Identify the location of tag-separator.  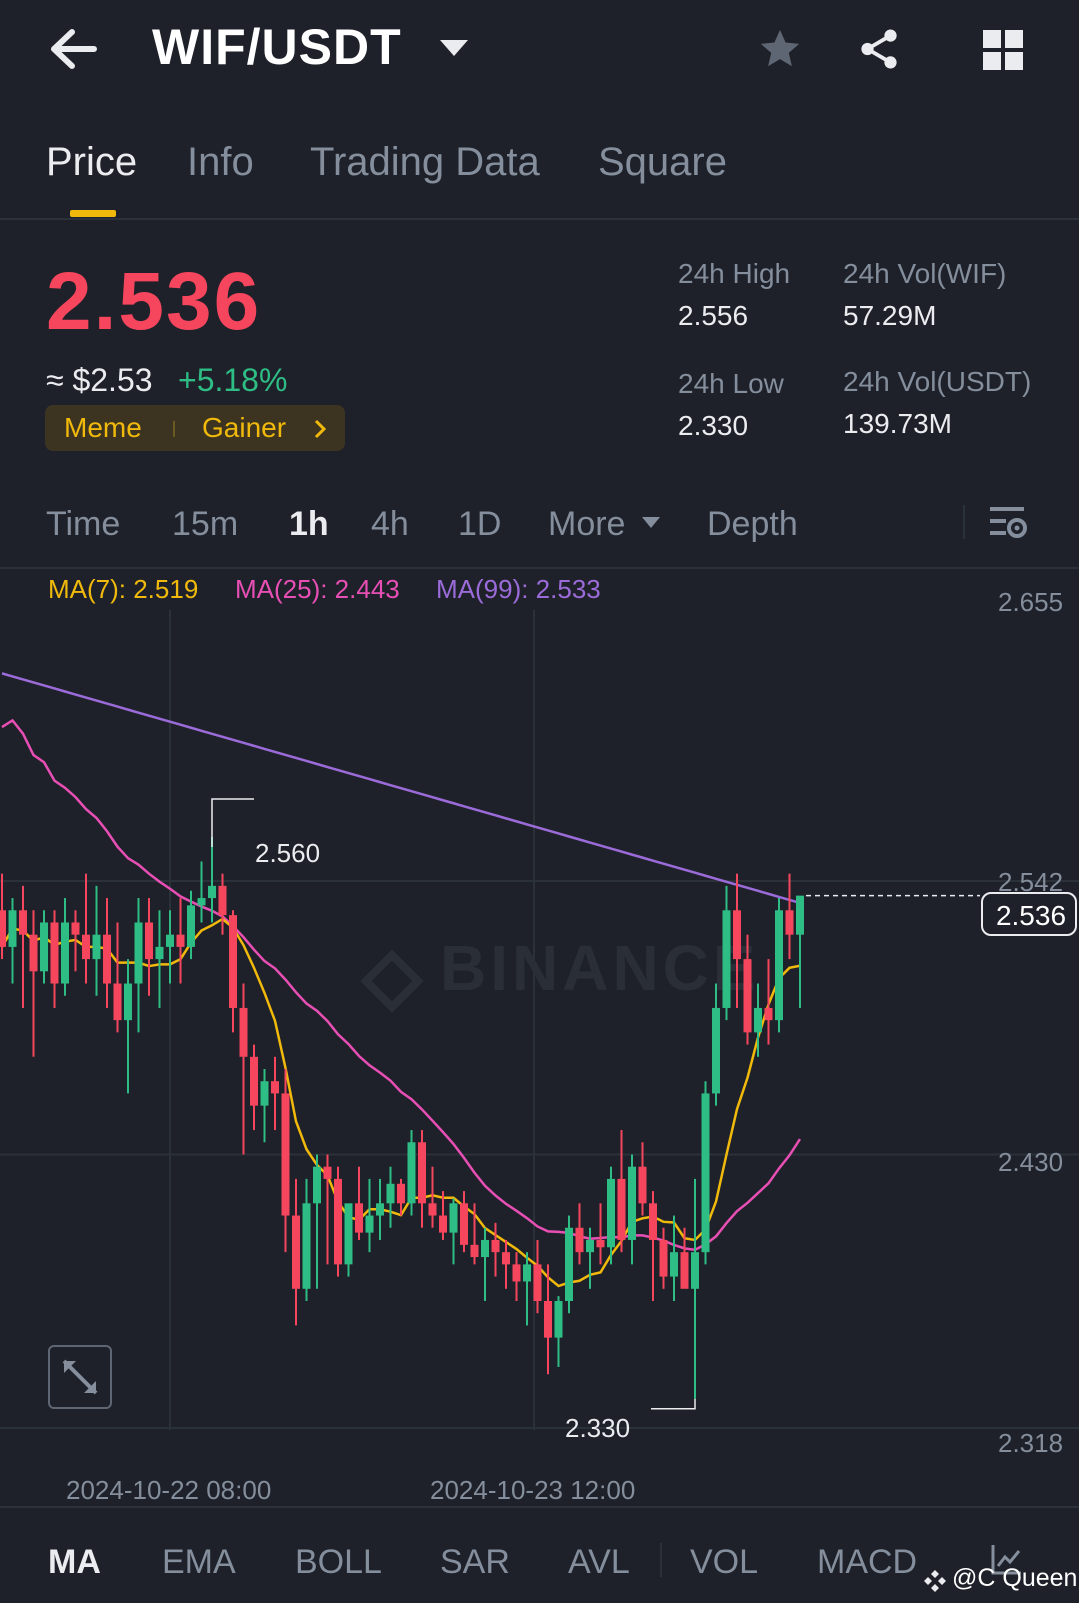
(174, 429).